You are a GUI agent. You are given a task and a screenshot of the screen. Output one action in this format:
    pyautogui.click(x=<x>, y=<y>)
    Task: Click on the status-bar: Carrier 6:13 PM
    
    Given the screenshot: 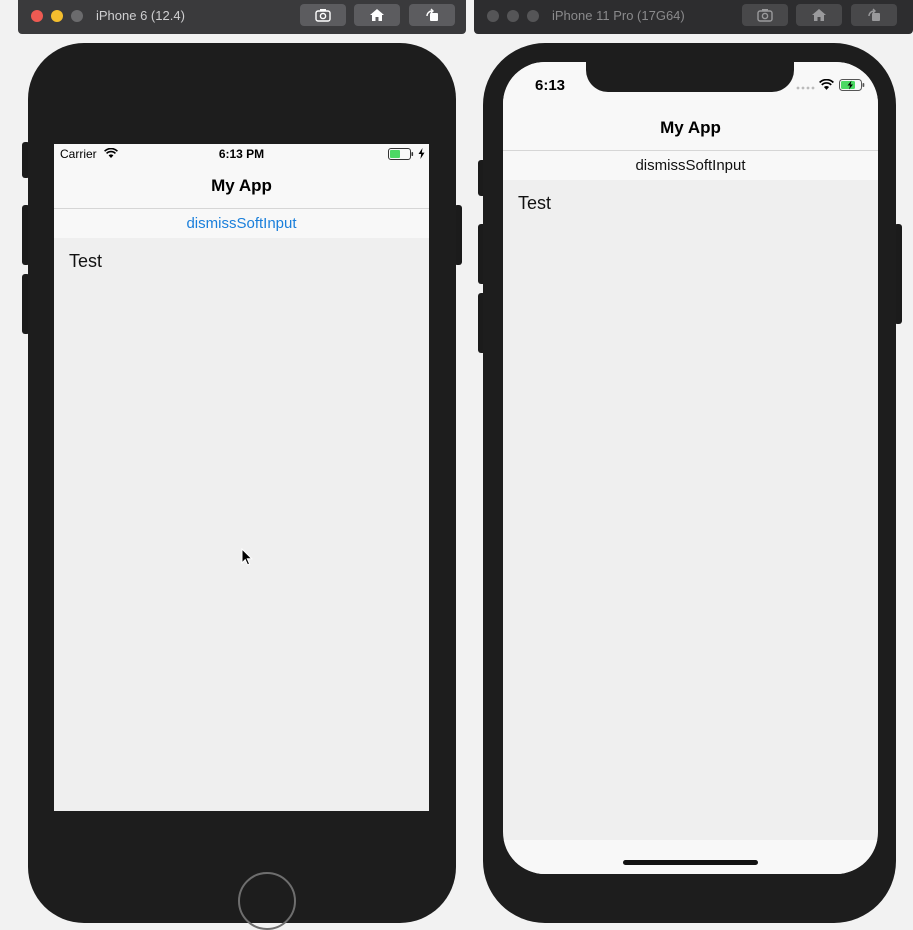 What is the action you would take?
    pyautogui.click(x=241, y=154)
    